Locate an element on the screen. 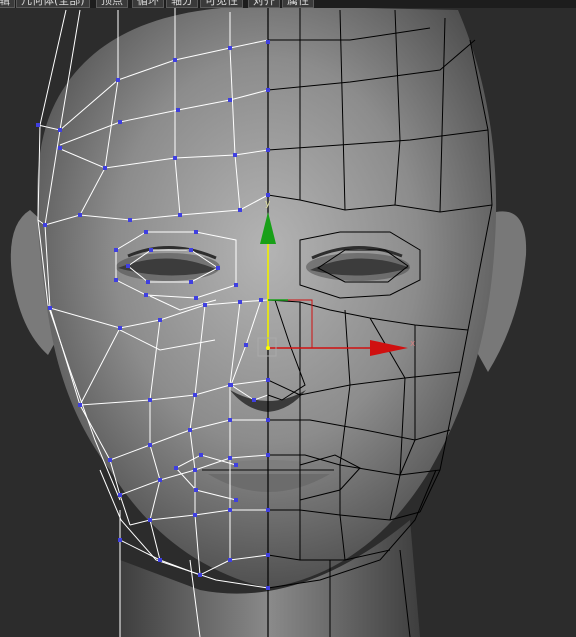 The image size is (576, 637). toolbar-item-visibility: 可见性 is located at coordinates (221, 4).